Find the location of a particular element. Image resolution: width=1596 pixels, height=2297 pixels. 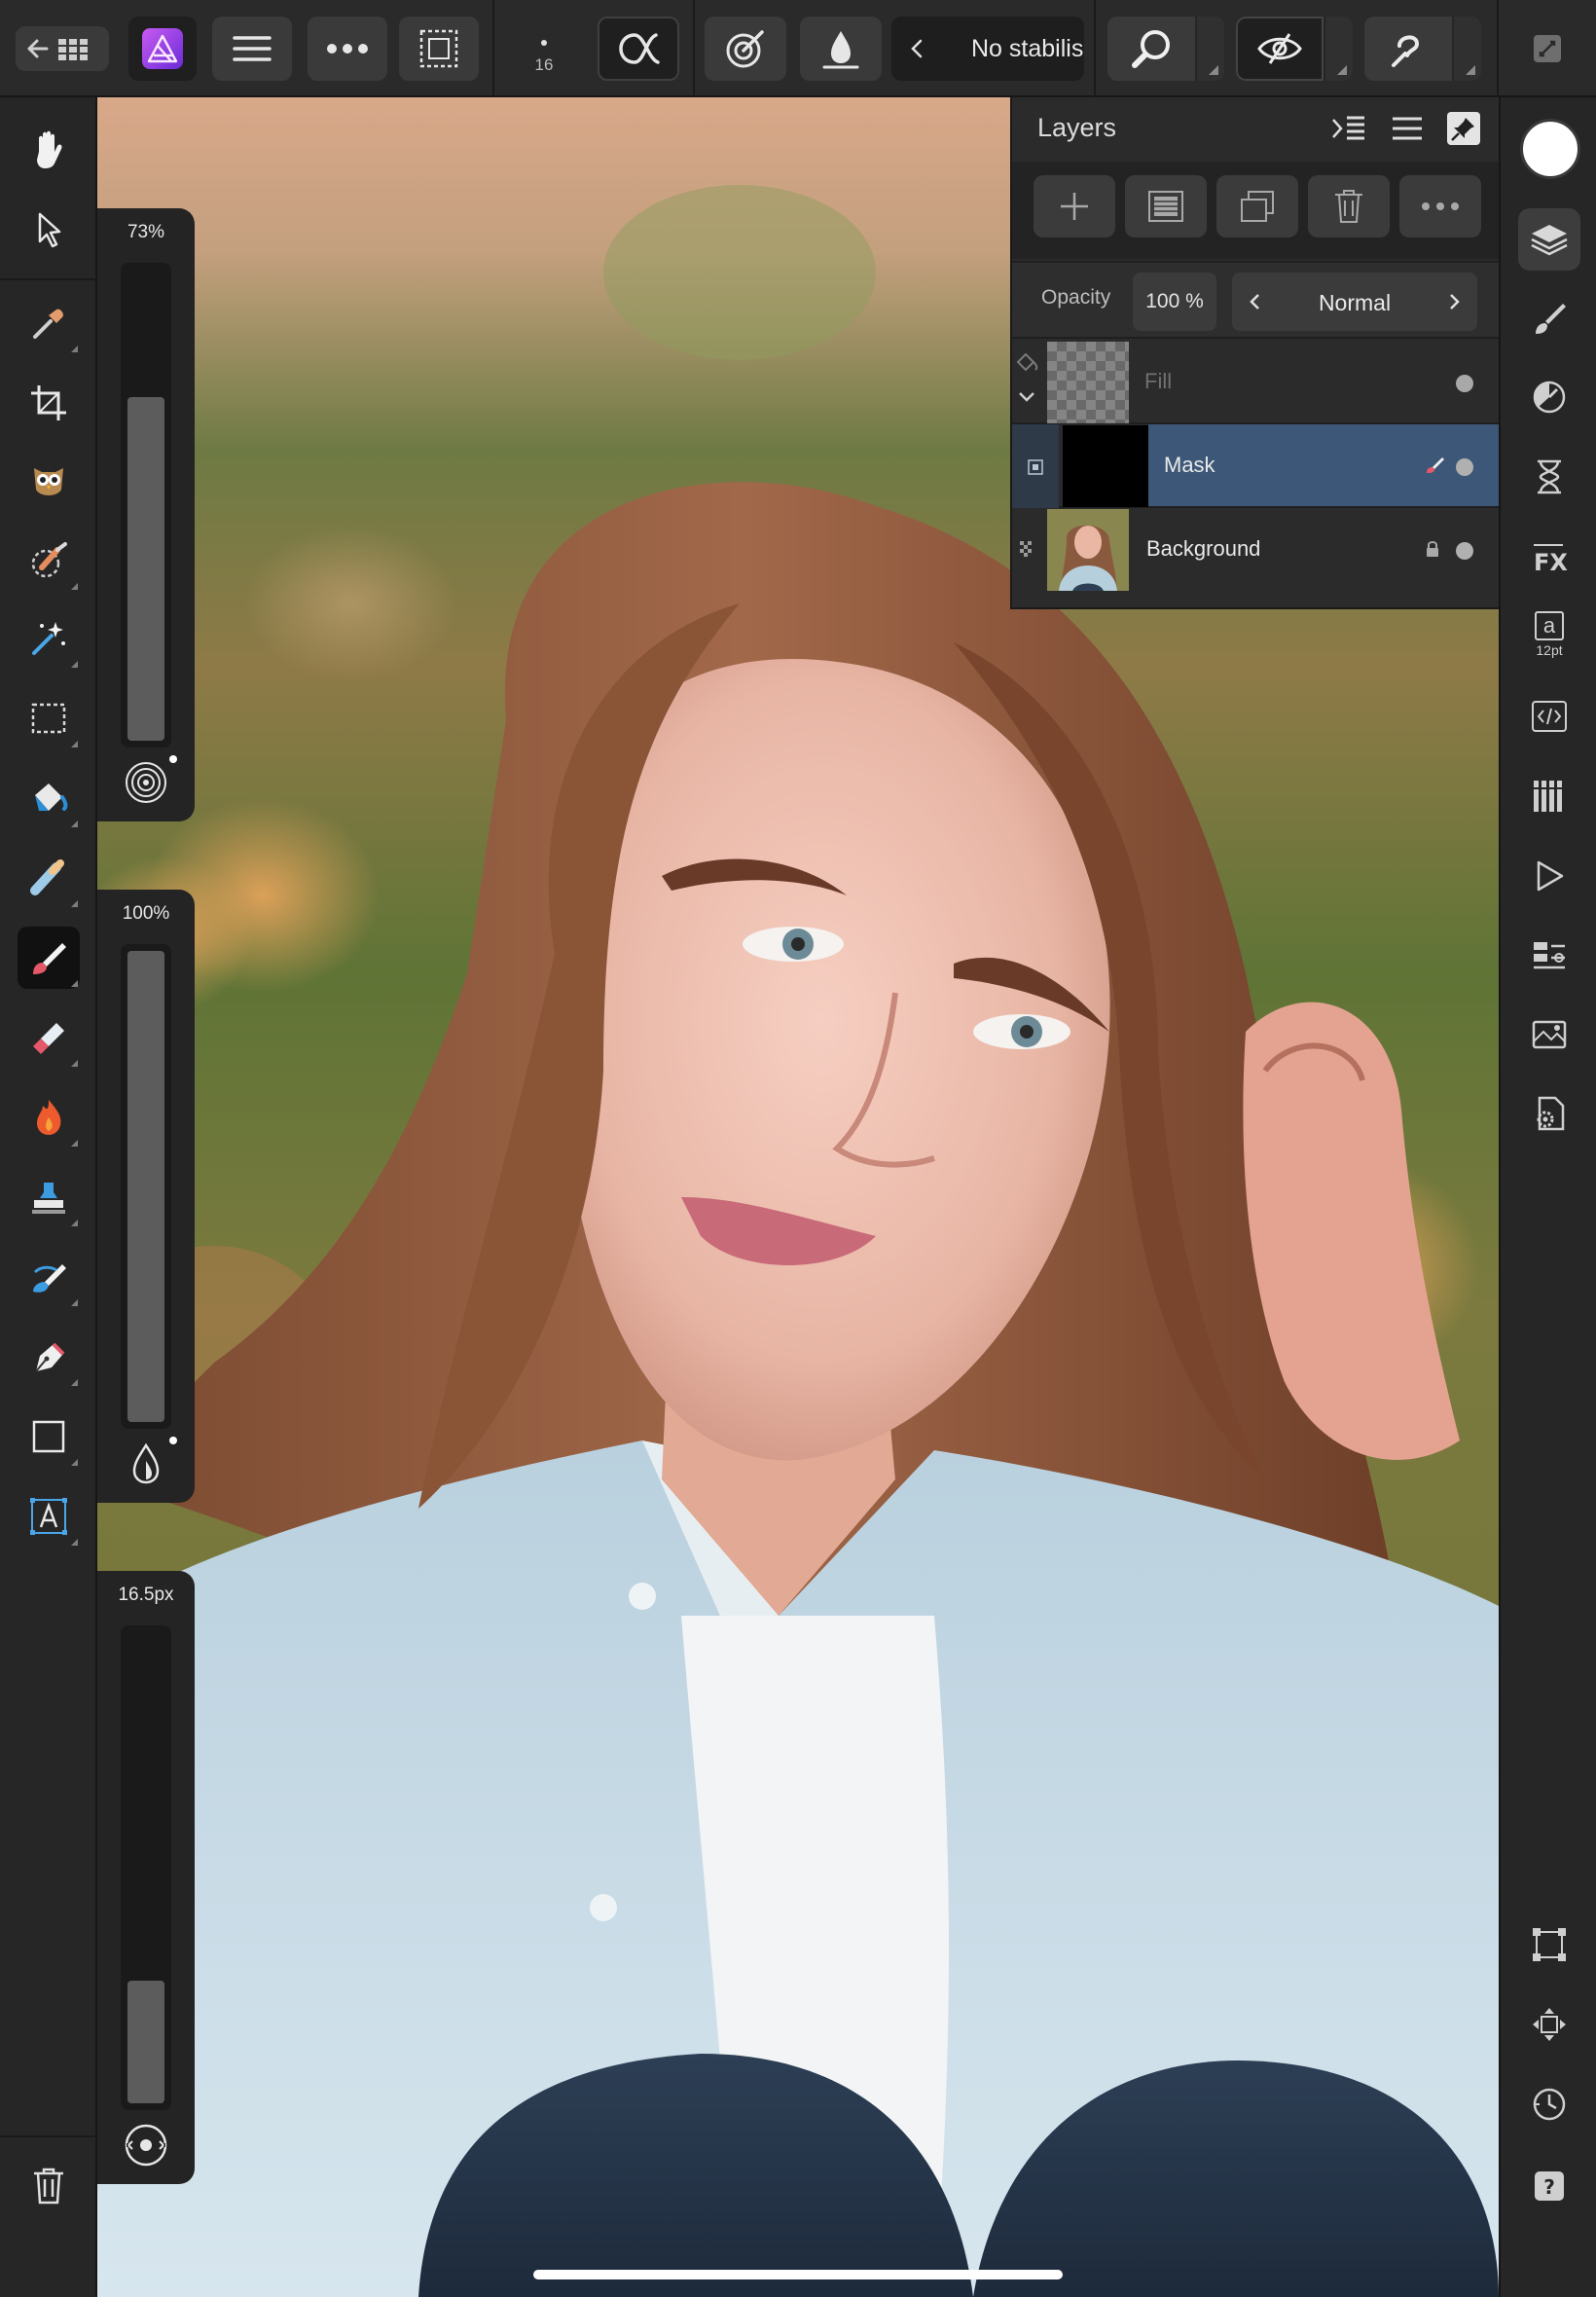

fill-layer-expand-icon is located at coordinates (1027, 377).